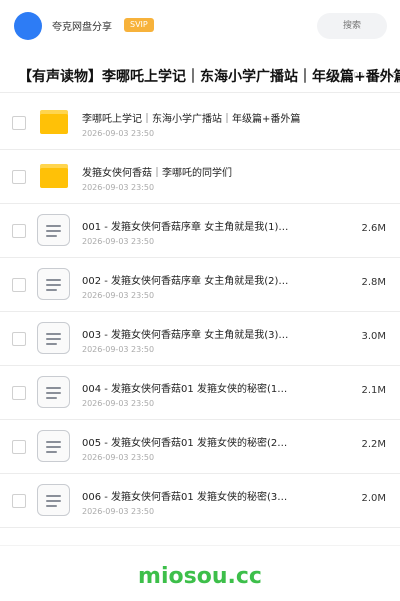 Image resolution: width=400 pixels, height=601 pixels. Describe the element at coordinates (157, 173) in the screenshot. I see `item-name: 发箍女侠何香菇｜李哪吒的同学们` at that location.